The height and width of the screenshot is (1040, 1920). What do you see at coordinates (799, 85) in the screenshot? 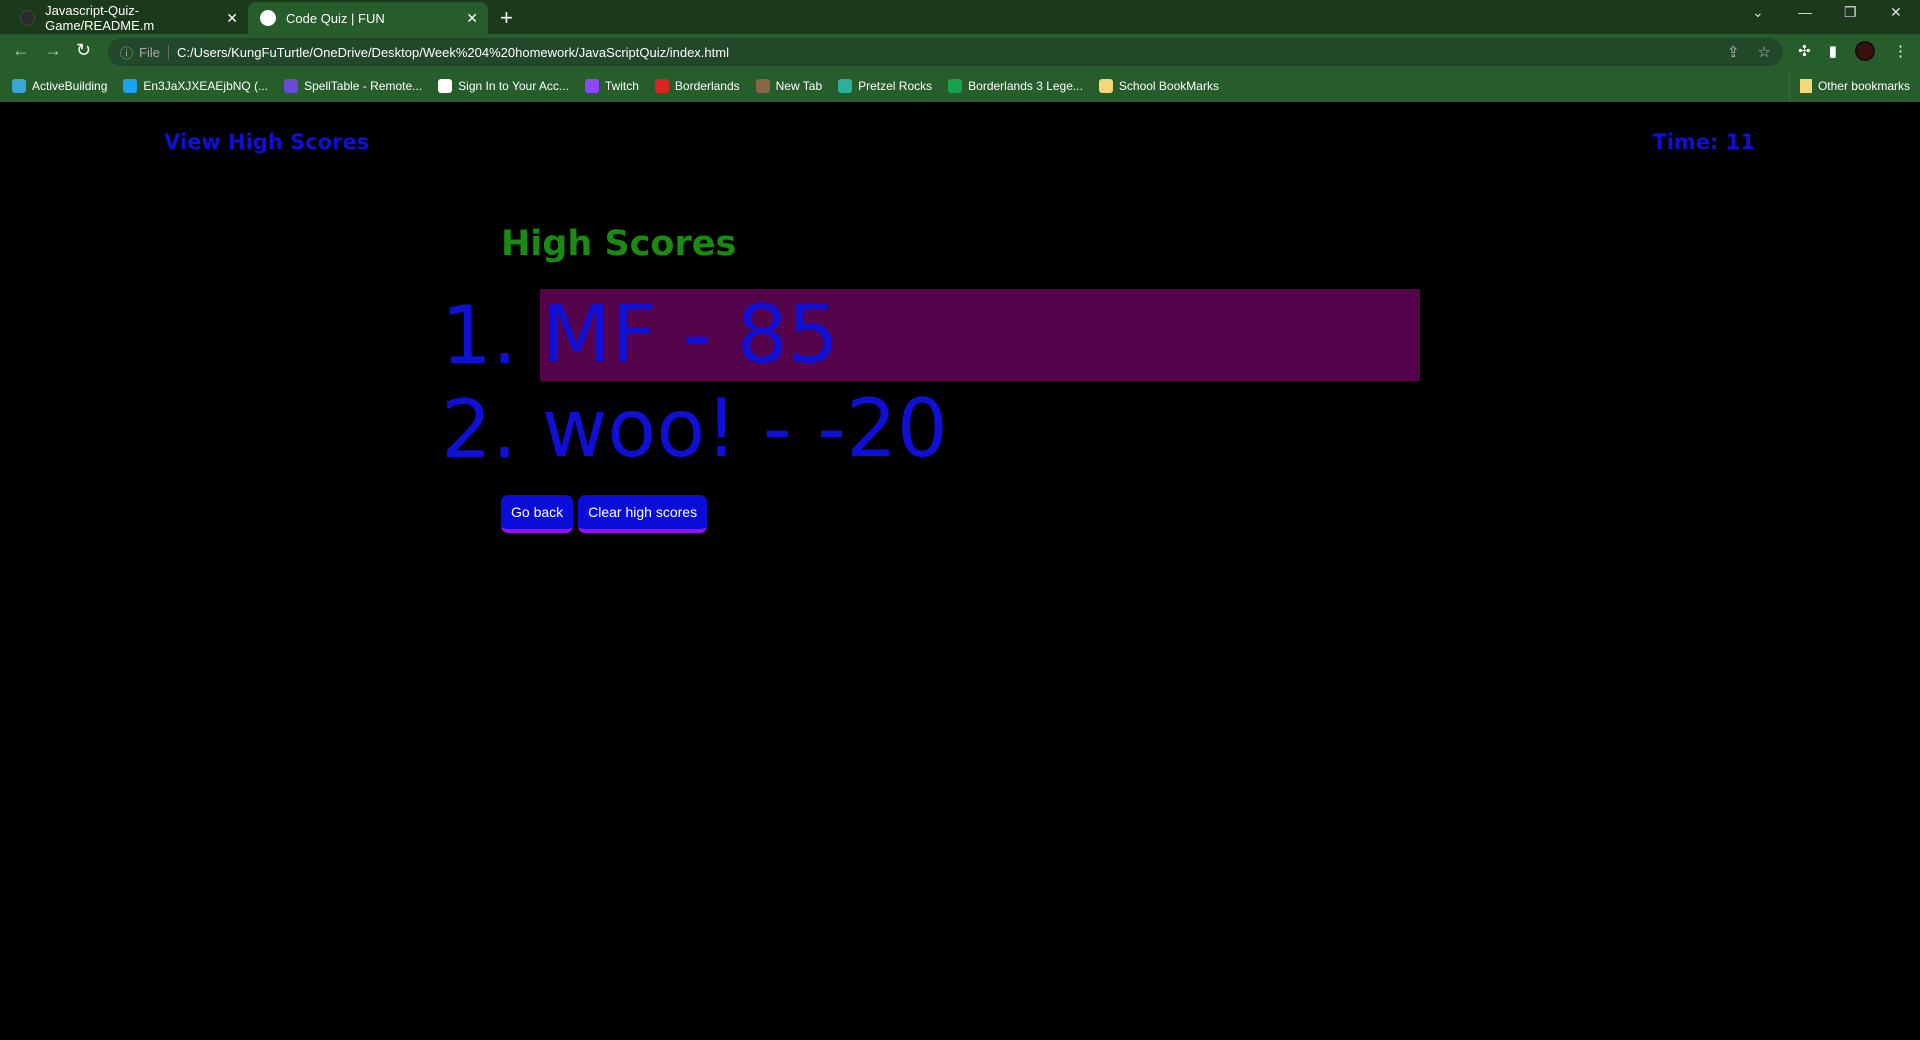
I see `bookmark-label: New Tab` at bounding box center [799, 85].